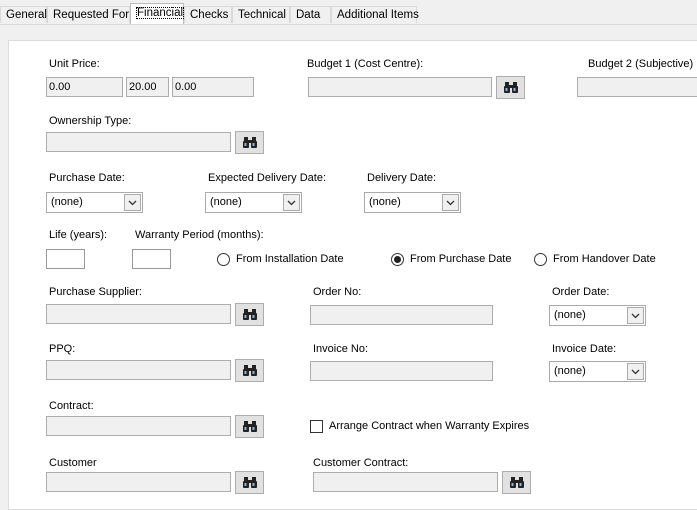  What do you see at coordinates (267, 178) in the screenshot?
I see `expected-delivery-label: Expected Delivery Date:` at bounding box center [267, 178].